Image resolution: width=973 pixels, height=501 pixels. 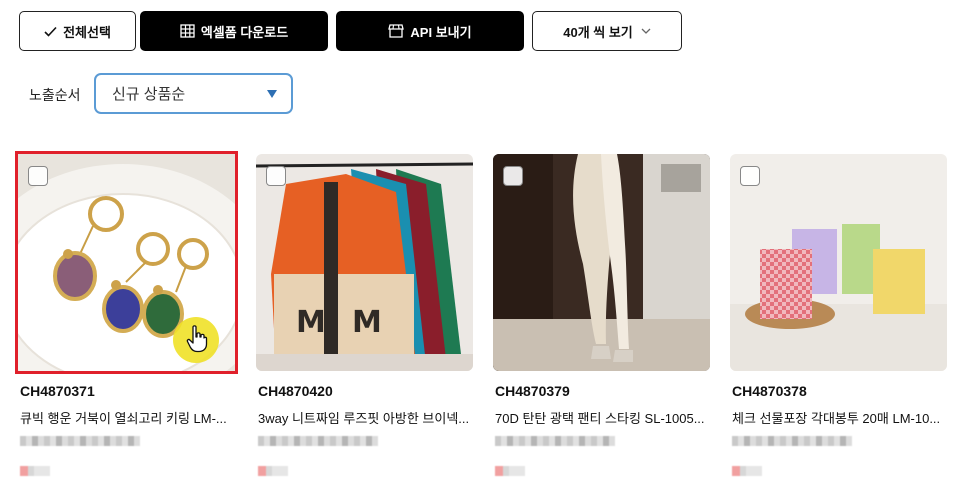 What do you see at coordinates (532, 391) in the screenshot?
I see `product-code: CH4870379` at bounding box center [532, 391].